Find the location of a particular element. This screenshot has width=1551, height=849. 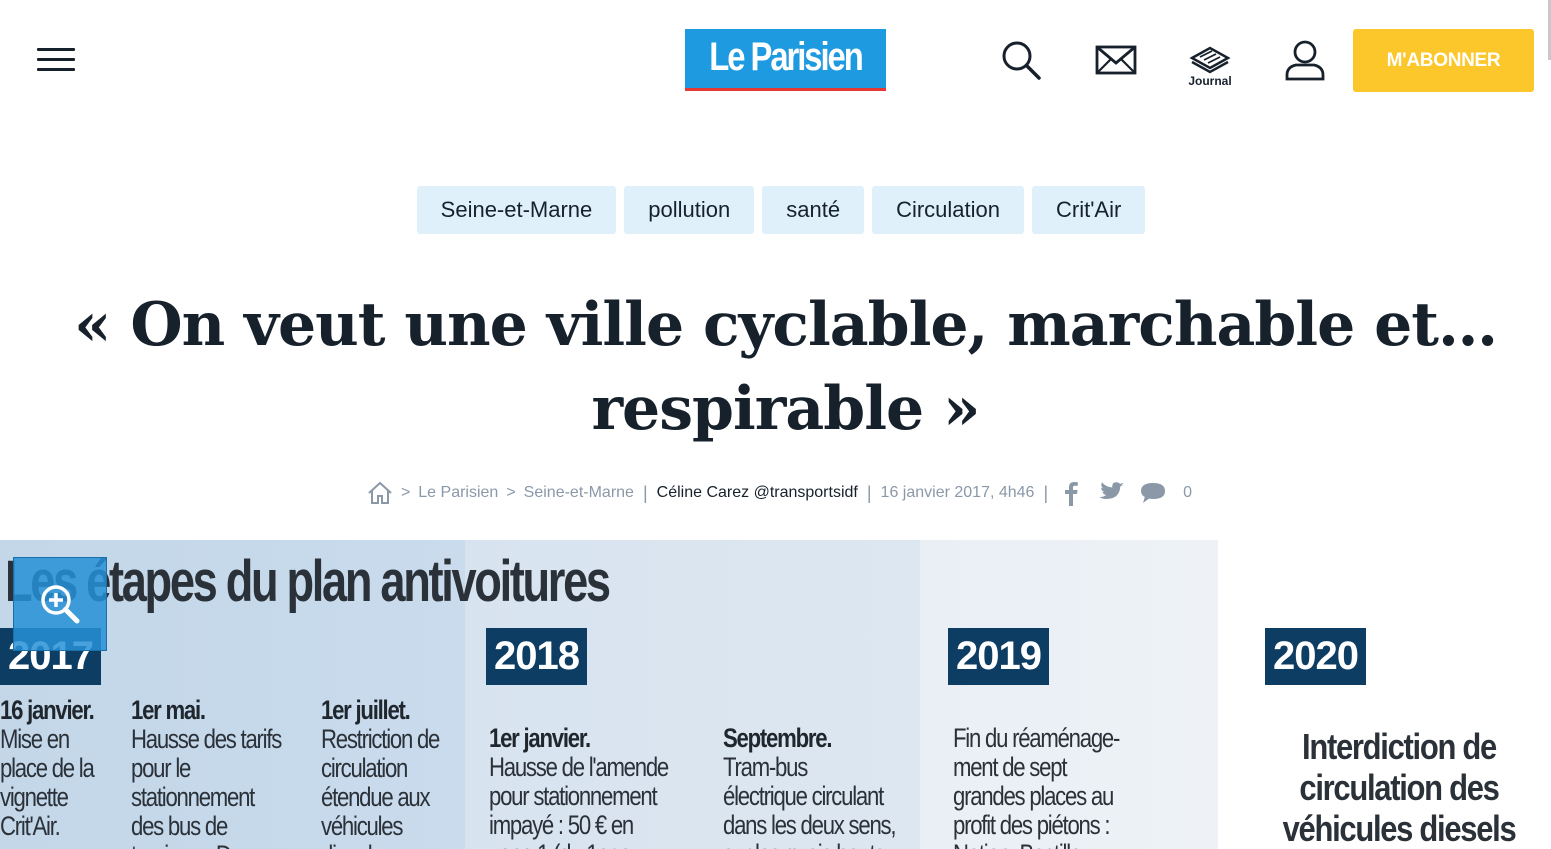

entry-line: circulation des is located at coordinates (1399, 787).